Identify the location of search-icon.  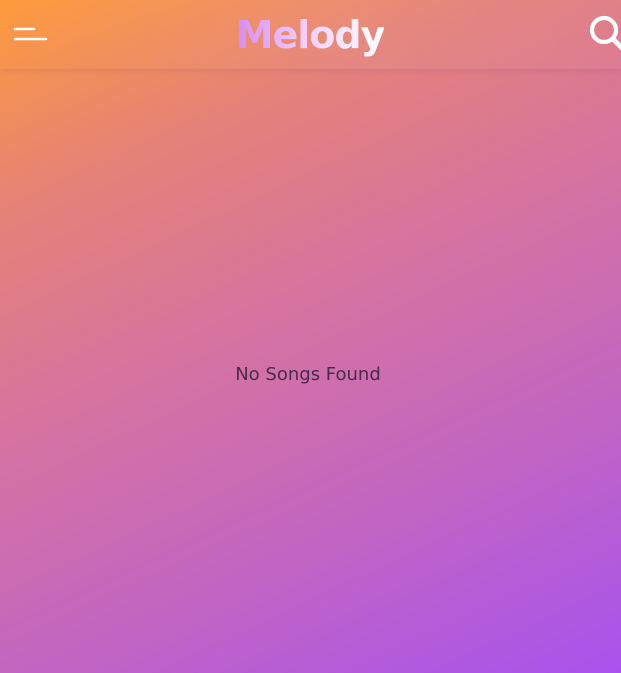
(605, 33).